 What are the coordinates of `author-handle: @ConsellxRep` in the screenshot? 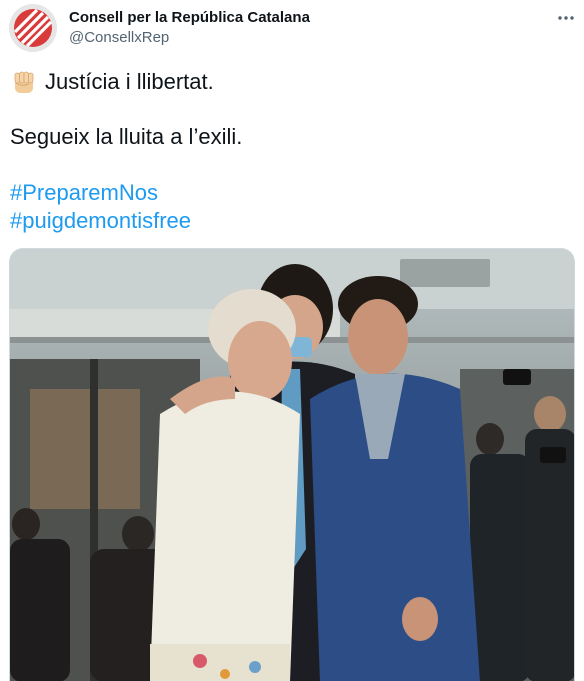 It's located at (119, 37).